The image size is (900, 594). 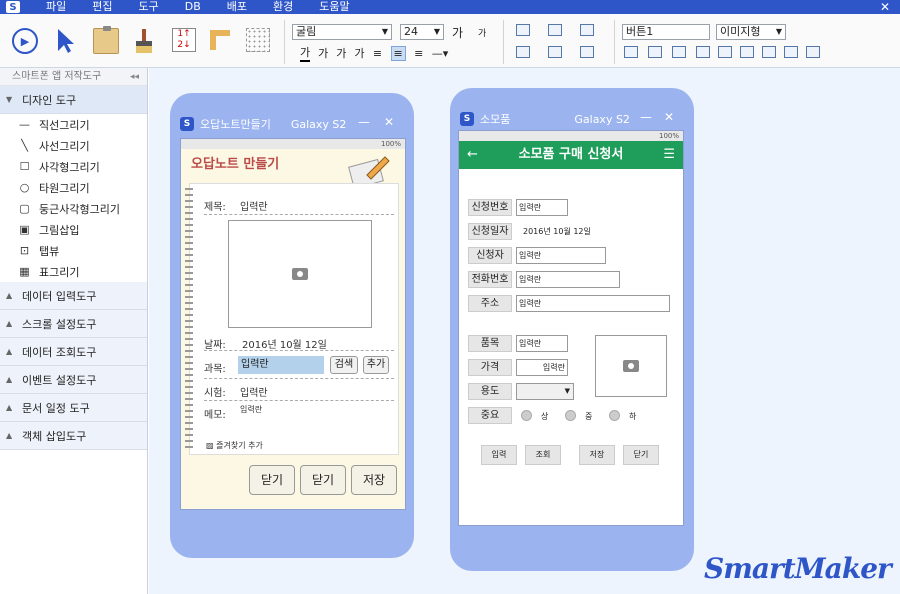 I want to click on date-value: 2016년 10월 12일, so click(x=284, y=343).